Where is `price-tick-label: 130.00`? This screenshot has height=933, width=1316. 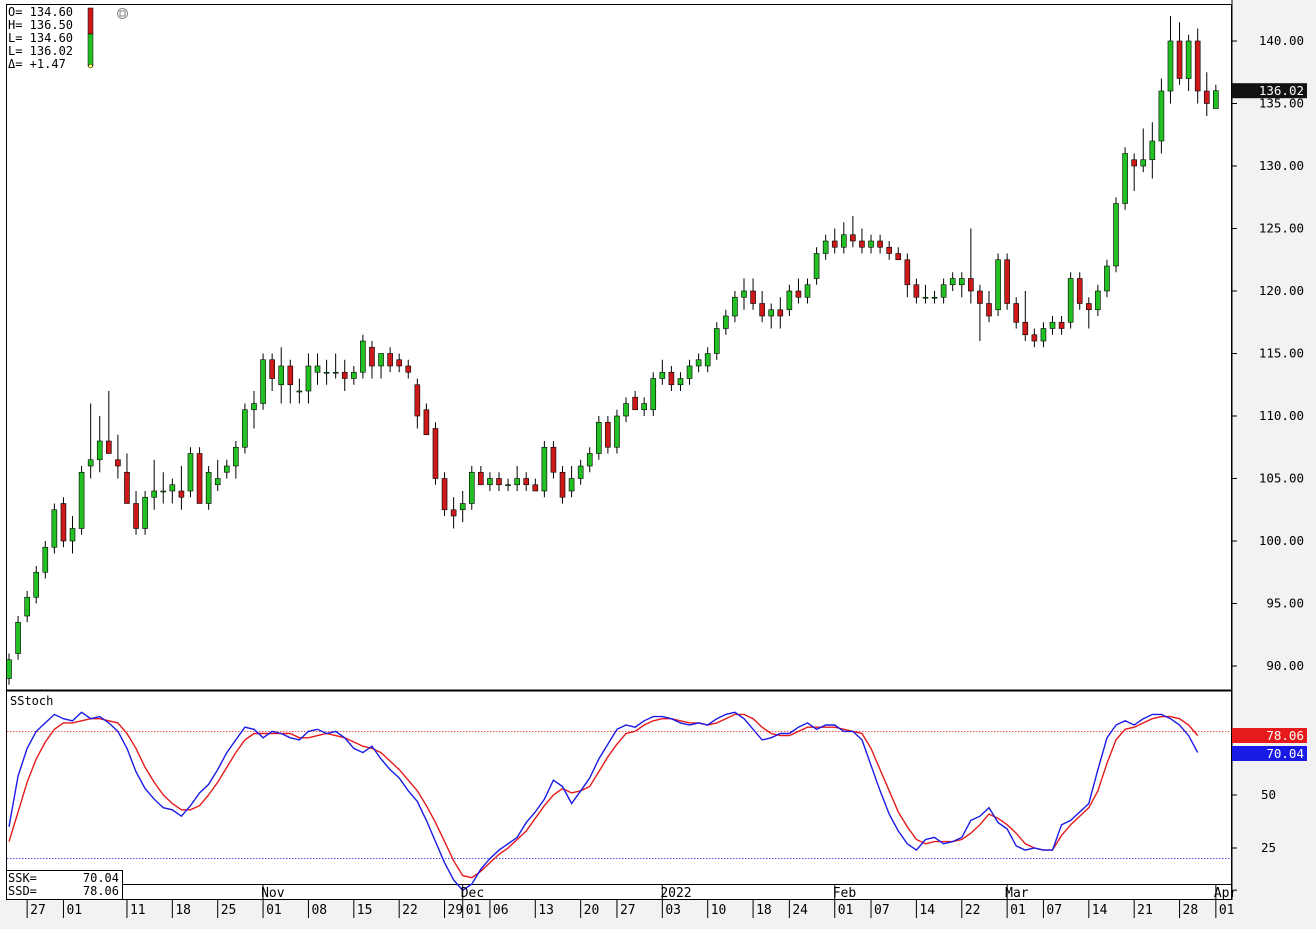 price-tick-label: 130.00 is located at coordinates (1281, 165).